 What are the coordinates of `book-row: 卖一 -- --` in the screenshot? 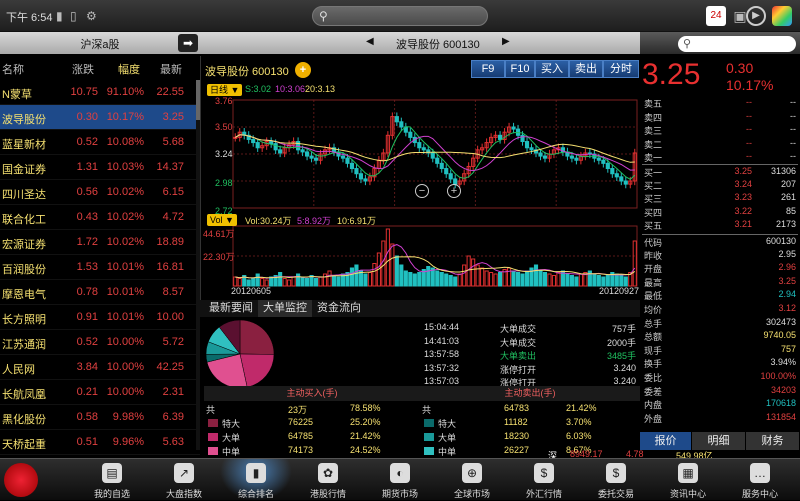 It's located at (720, 157).